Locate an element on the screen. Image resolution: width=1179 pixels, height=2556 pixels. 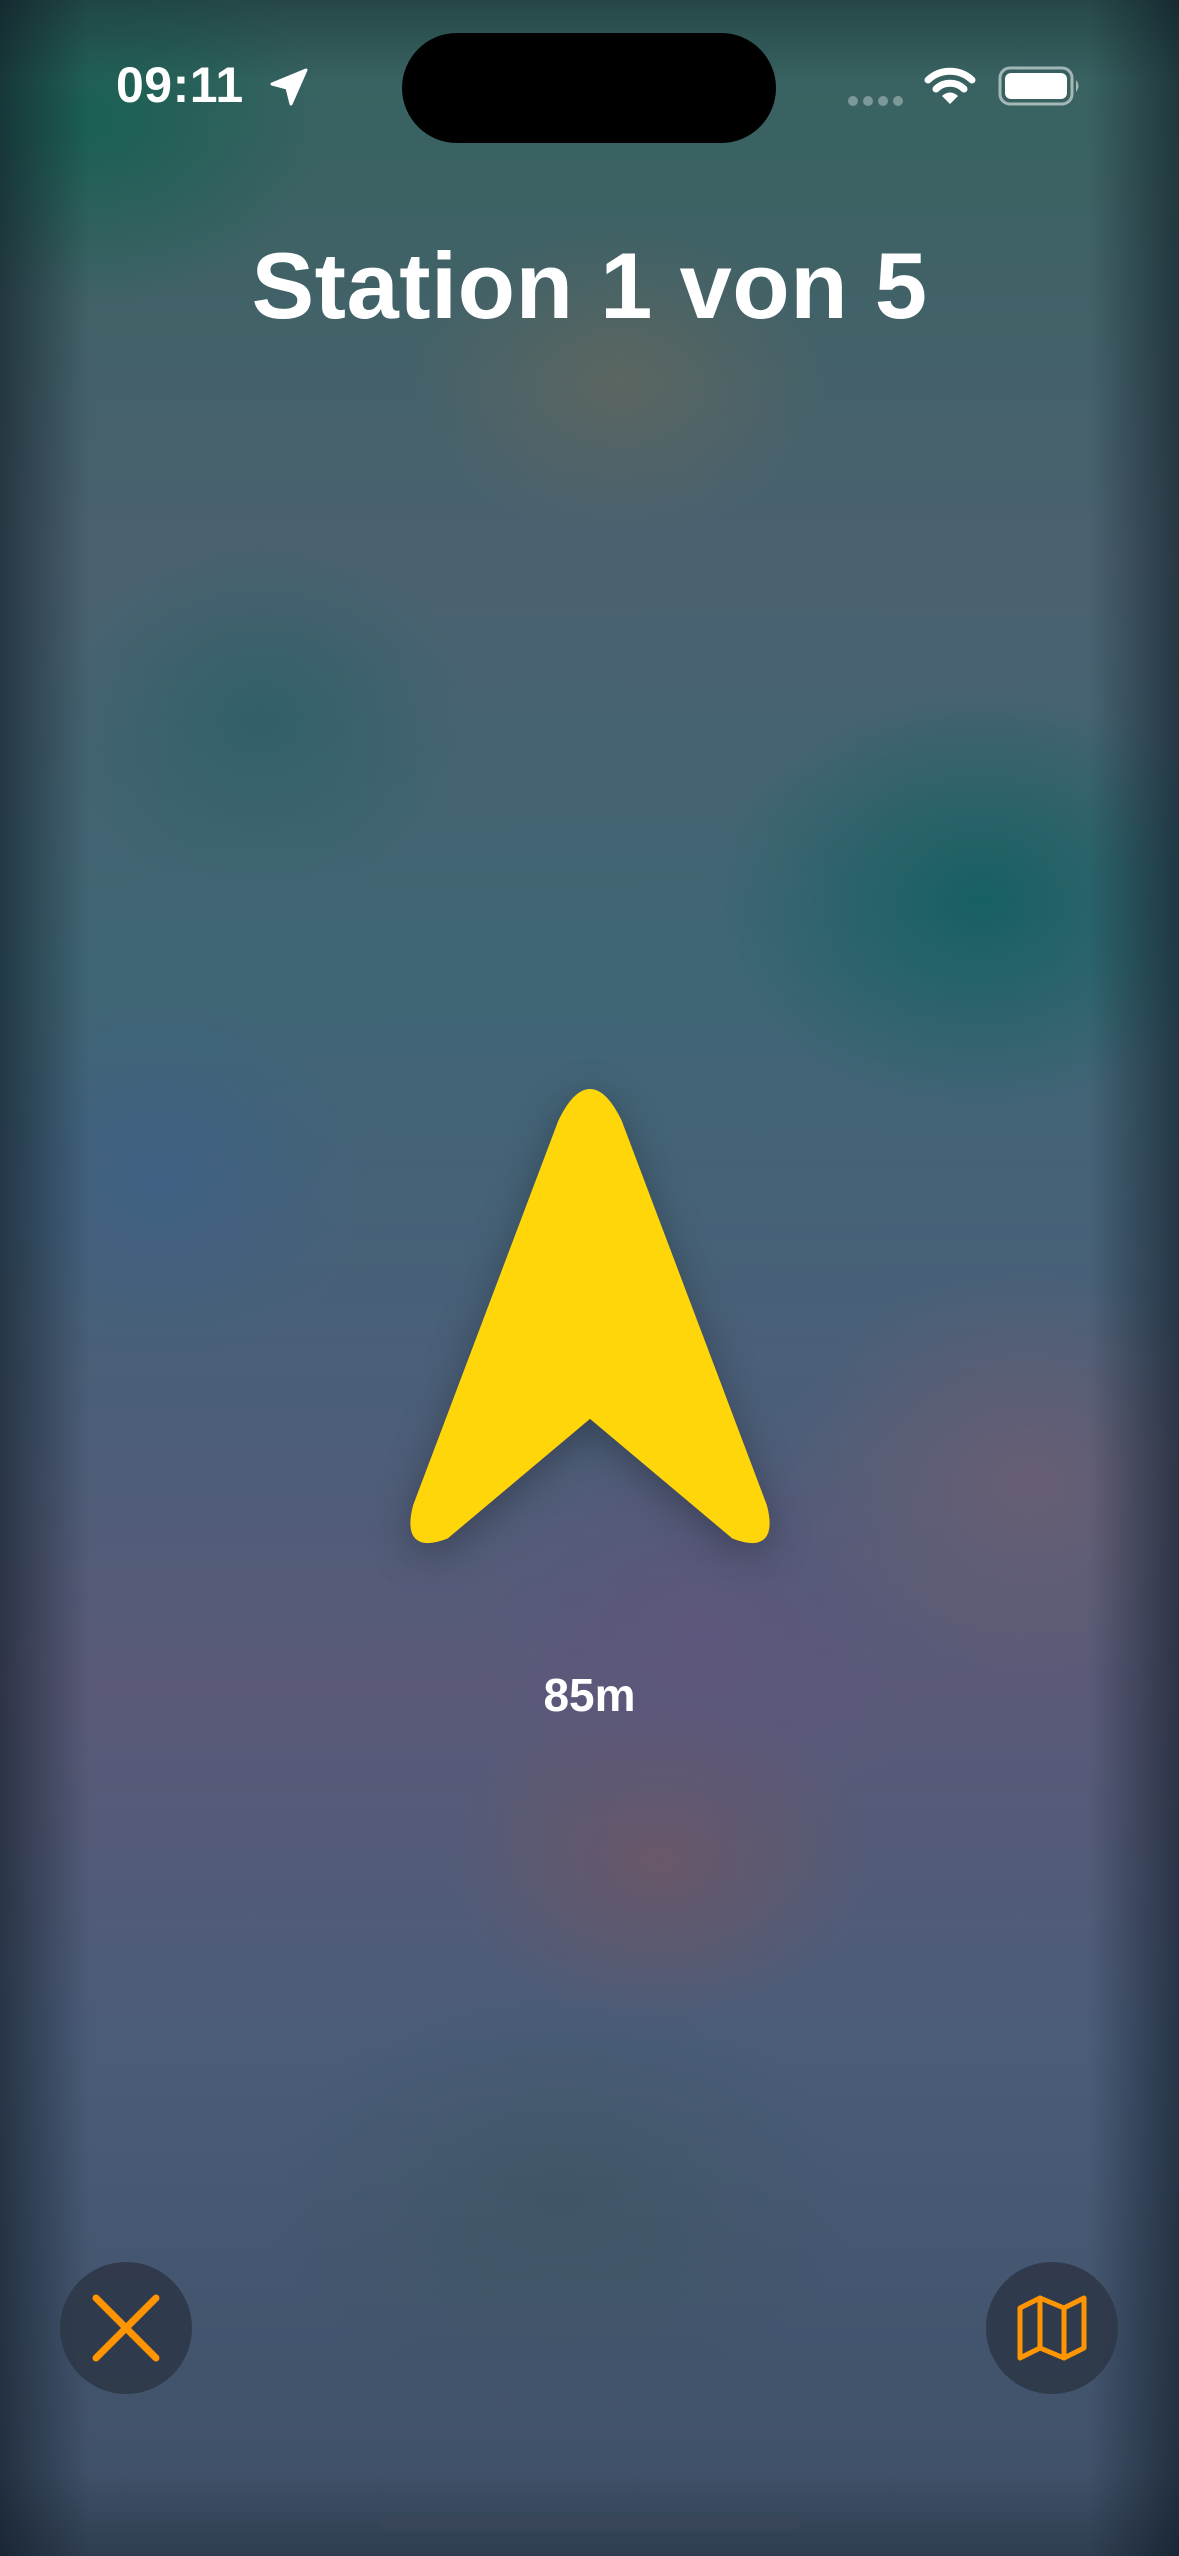
distance-label: 85m is located at coordinates (589, 1695).